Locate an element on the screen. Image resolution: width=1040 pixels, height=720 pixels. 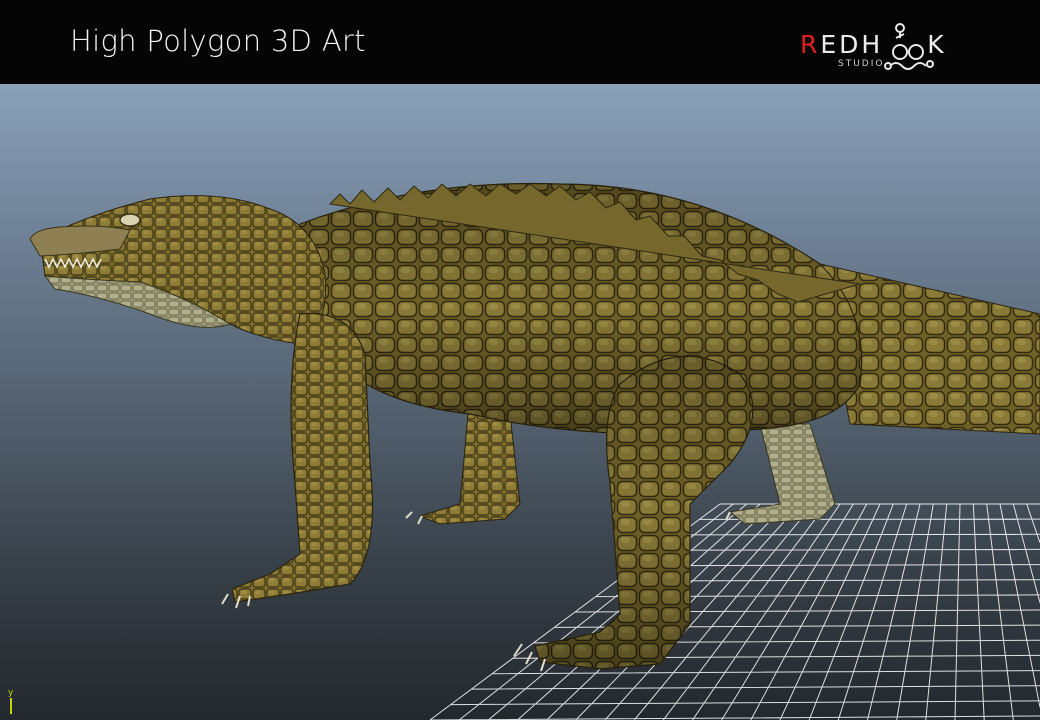
logo-subtitle: STUDIO is located at coordinates (861, 64).